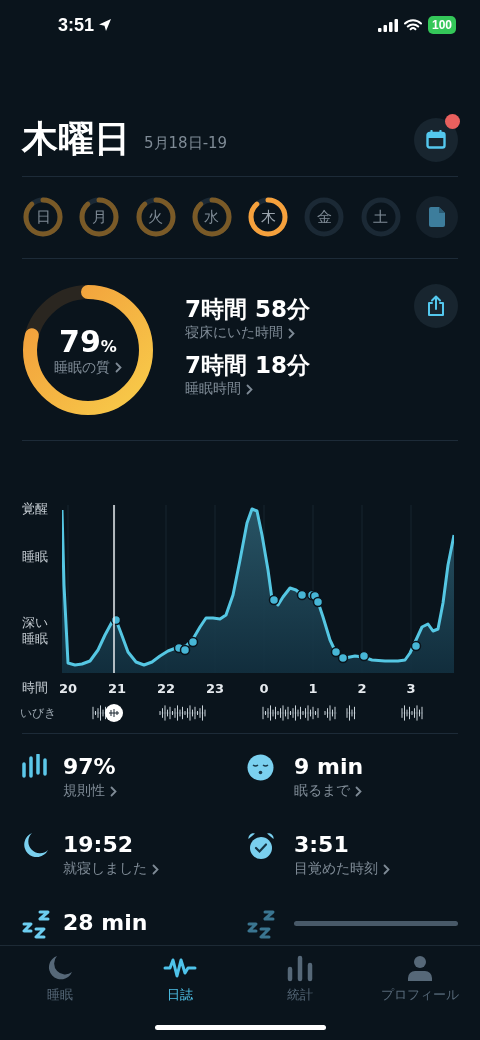  What do you see at coordinates (260, 767) in the screenshot?
I see `sleepy-face-icon` at bounding box center [260, 767].